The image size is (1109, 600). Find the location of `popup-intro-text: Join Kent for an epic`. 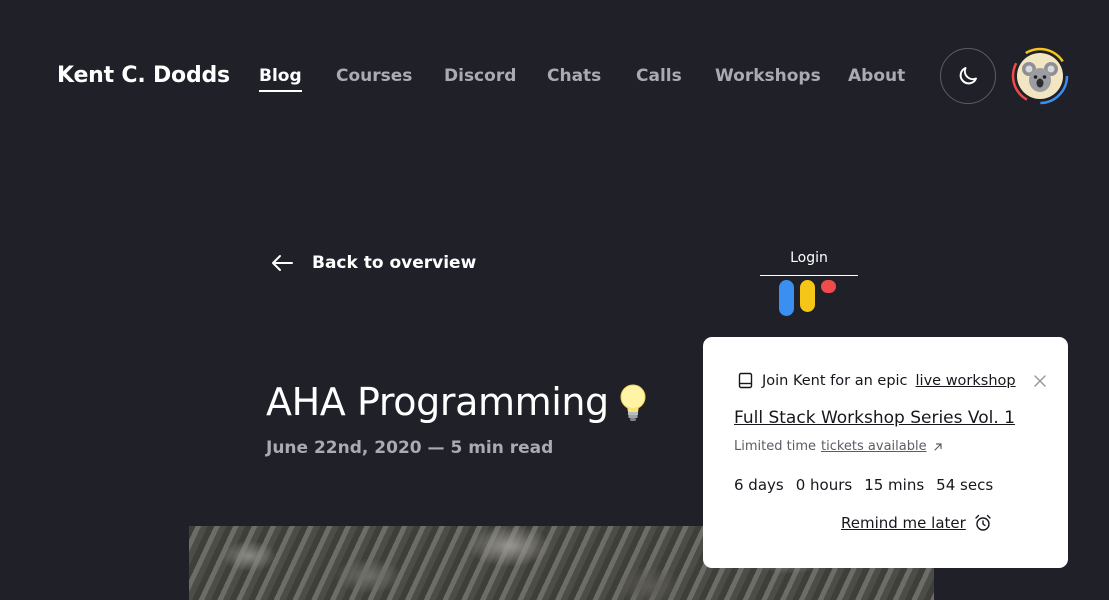

popup-intro-text: Join Kent for an epic is located at coordinates (835, 380).